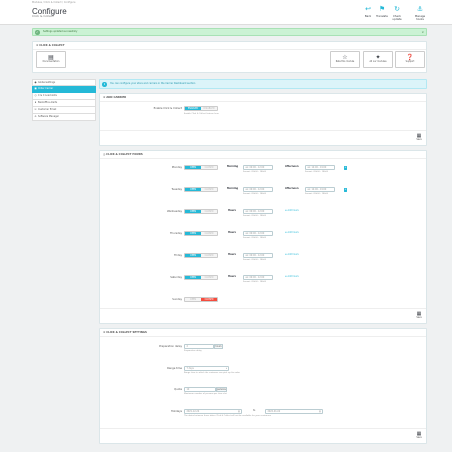 This screenshot has height=452, width=452. Describe the element at coordinates (193, 351) in the screenshot. I see `prep-delay-help: Preparation delay` at that location.